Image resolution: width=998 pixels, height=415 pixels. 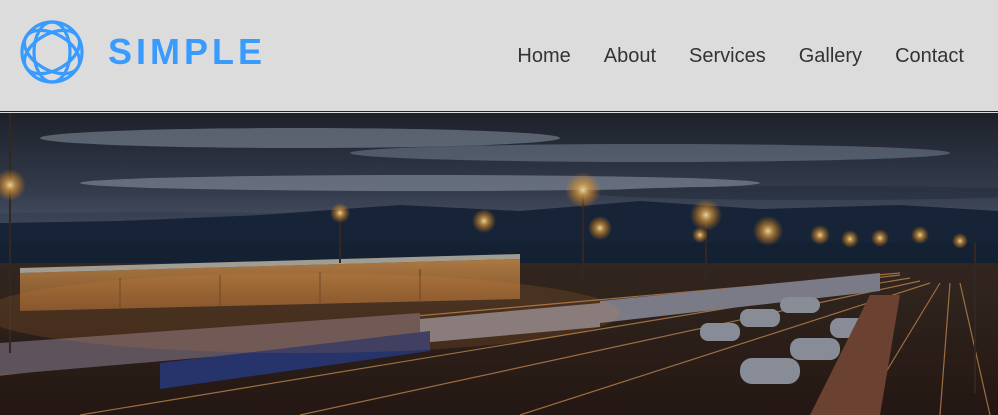 I want to click on main-nav: Home About Services Gallery Contact, so click(x=740, y=56).